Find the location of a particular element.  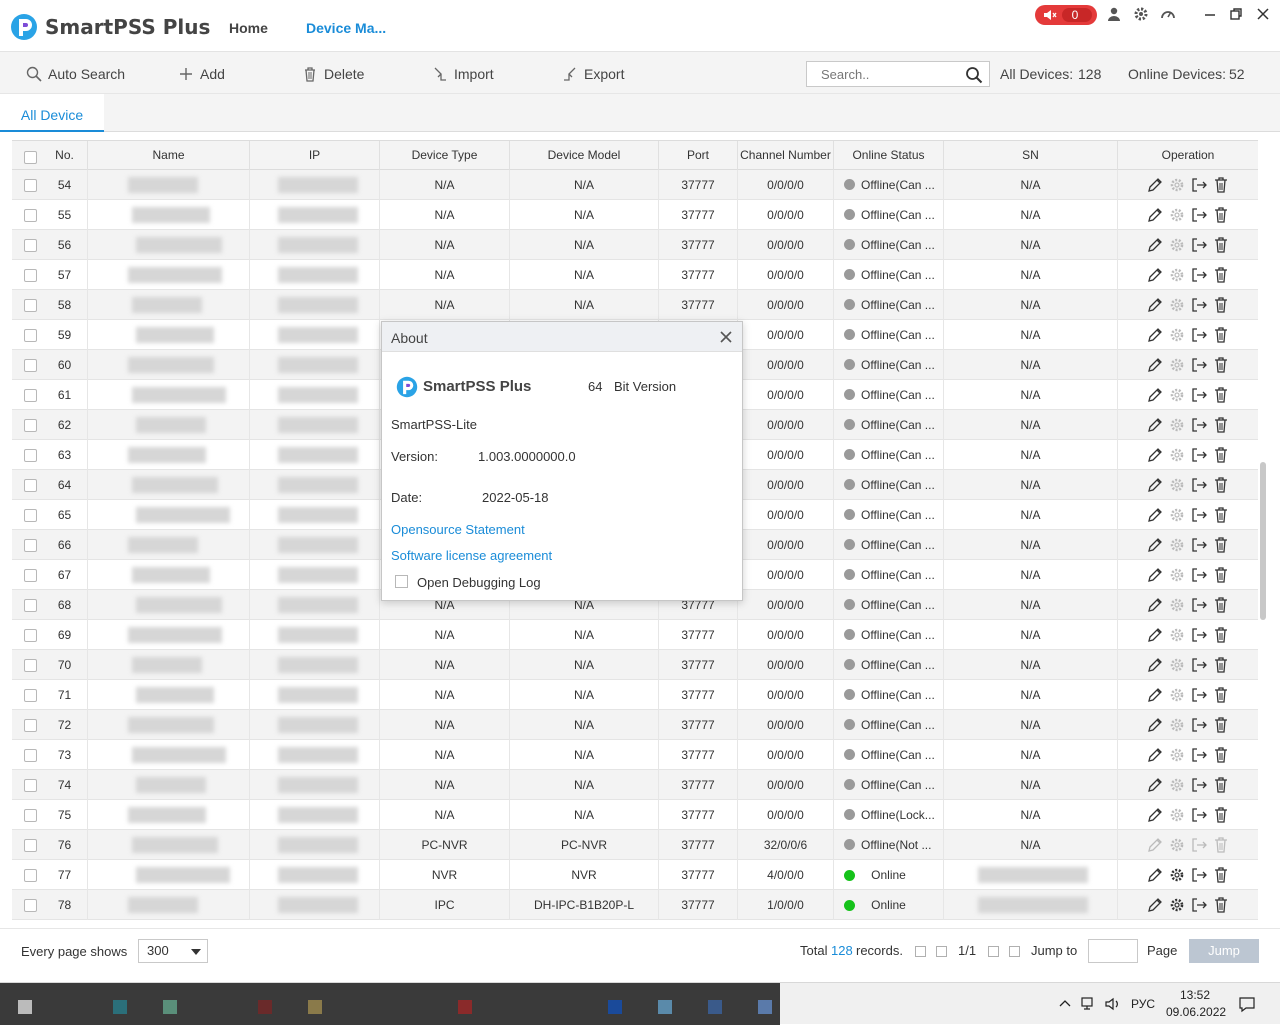

next-page-button is located at coordinates (993, 951).